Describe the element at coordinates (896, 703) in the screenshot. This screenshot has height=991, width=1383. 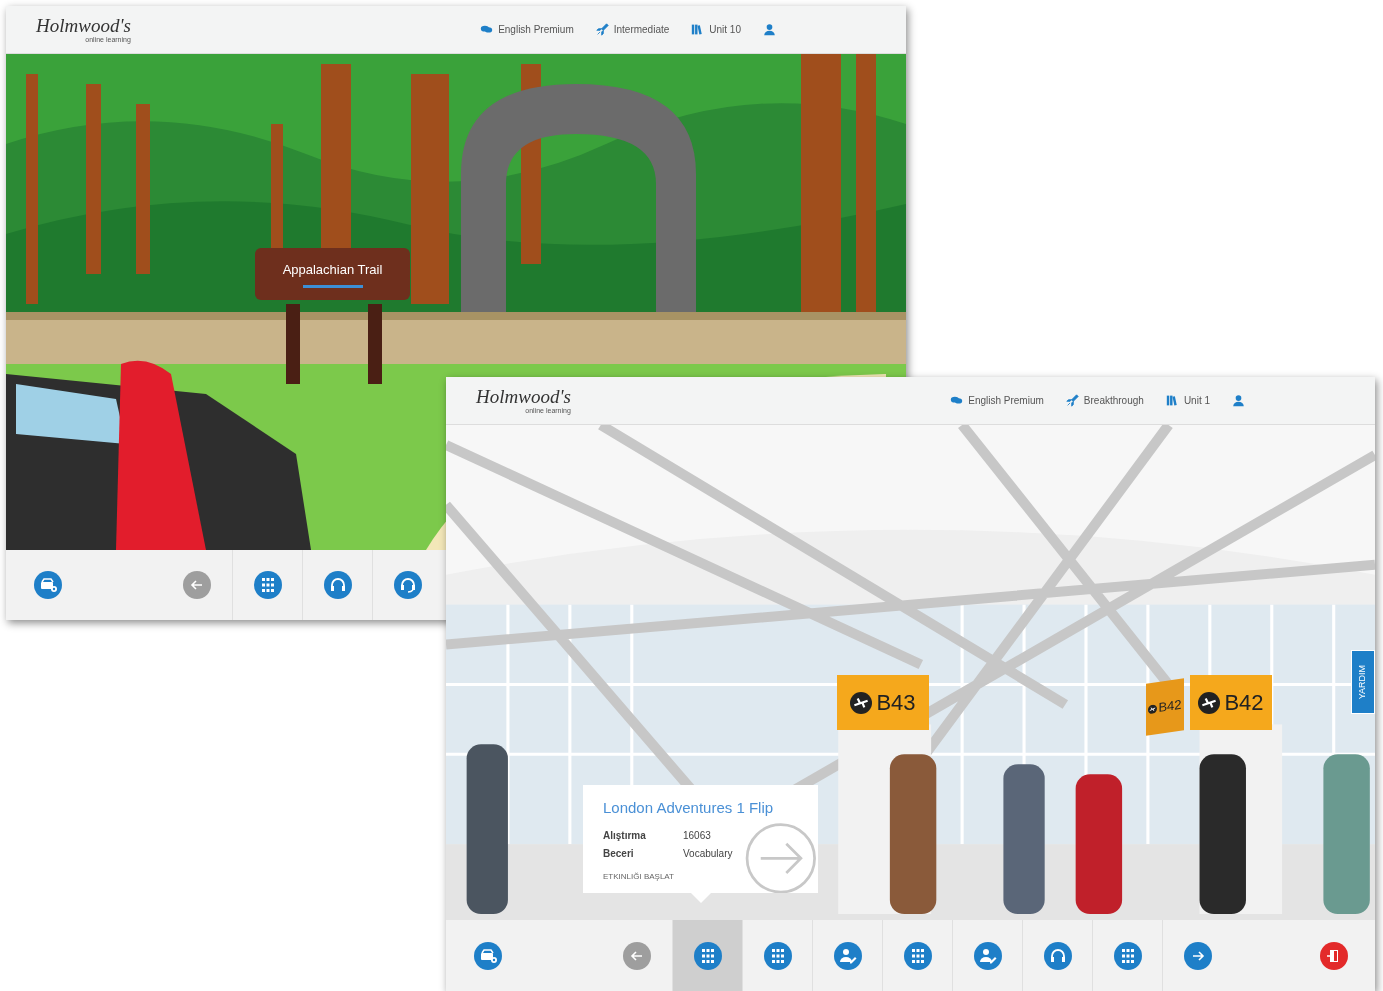
I see `gate-number: B43` at that location.